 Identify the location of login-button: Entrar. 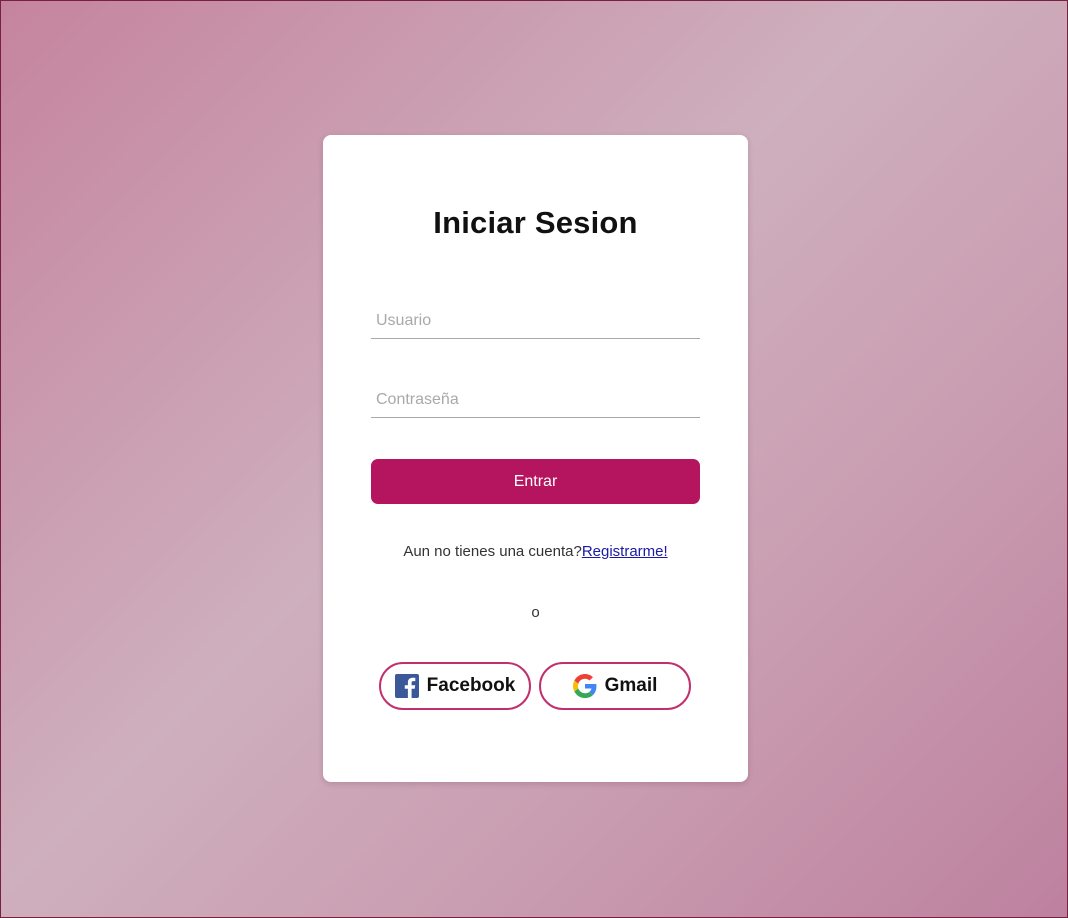
(535, 481).